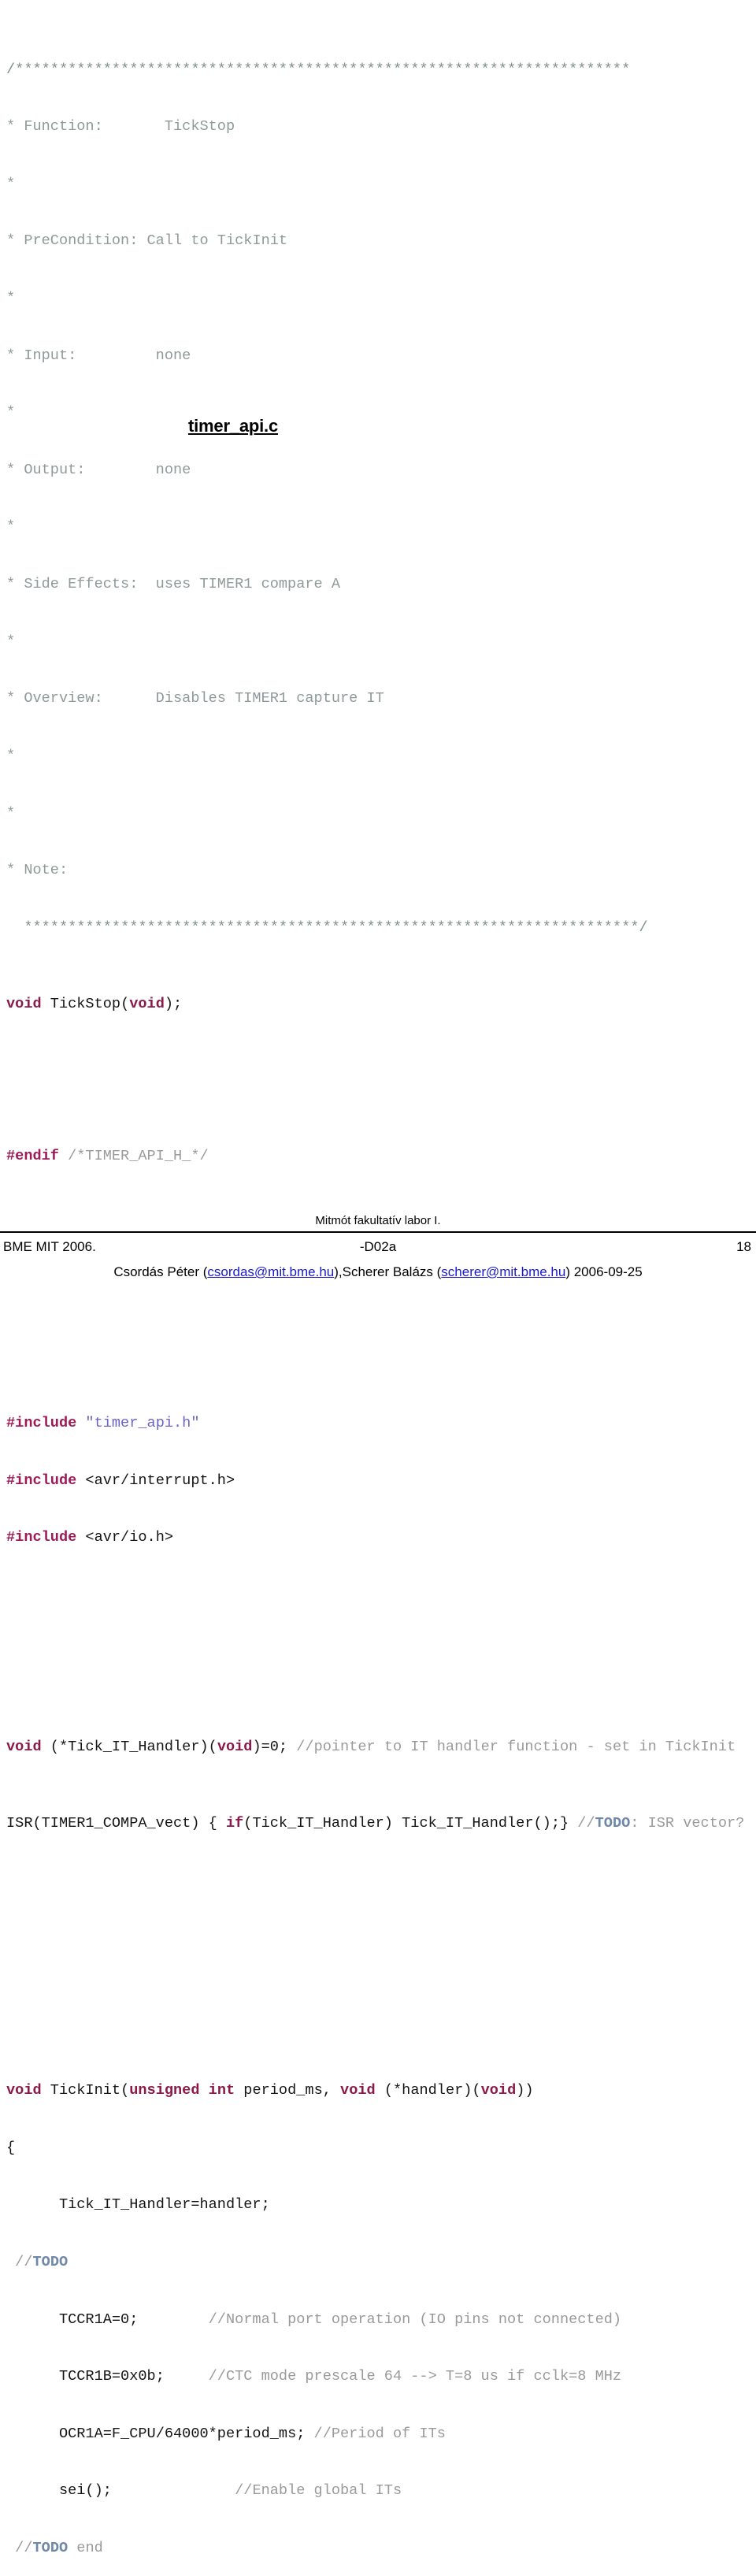 The image size is (756, 2576). Describe the element at coordinates (173, 1003) in the screenshot. I see `tickstop-prototype-end: );` at that location.